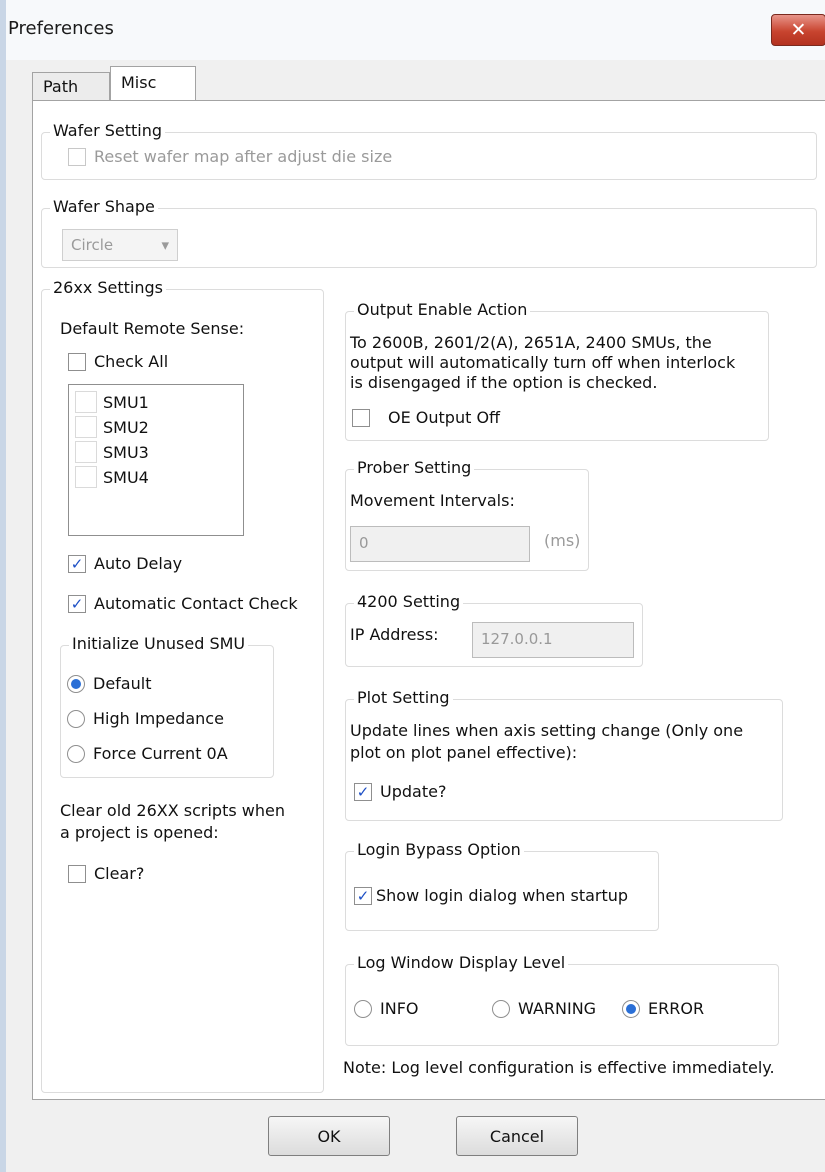  What do you see at coordinates (413, 791) in the screenshot?
I see `update-label: Update?` at bounding box center [413, 791].